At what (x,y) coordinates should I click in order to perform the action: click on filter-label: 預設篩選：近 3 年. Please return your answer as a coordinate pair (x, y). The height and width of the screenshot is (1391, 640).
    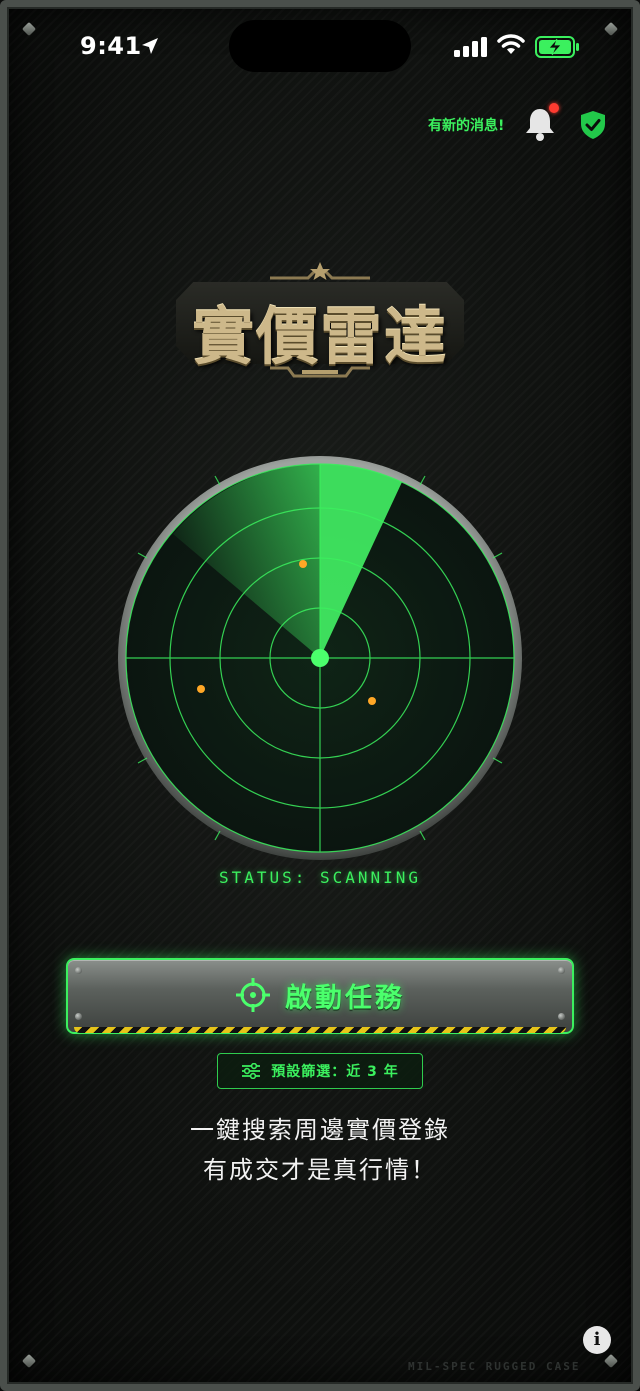
    Looking at the image, I should click on (335, 1072).